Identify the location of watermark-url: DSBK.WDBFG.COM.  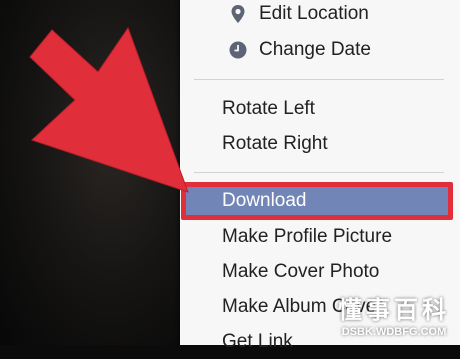
(394, 332).